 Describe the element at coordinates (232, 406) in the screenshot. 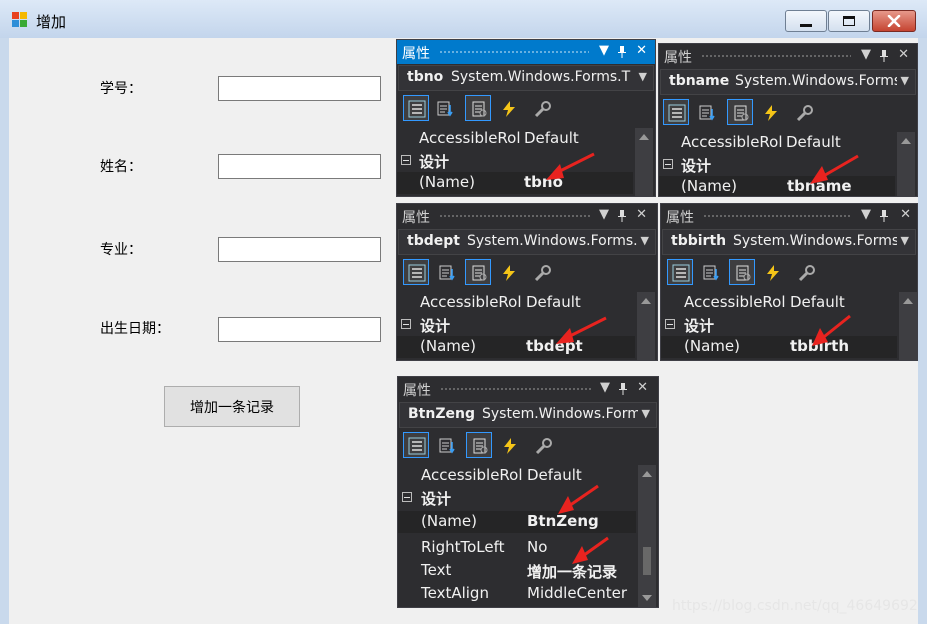

I see `add-record-button: 增加一条记录` at that location.